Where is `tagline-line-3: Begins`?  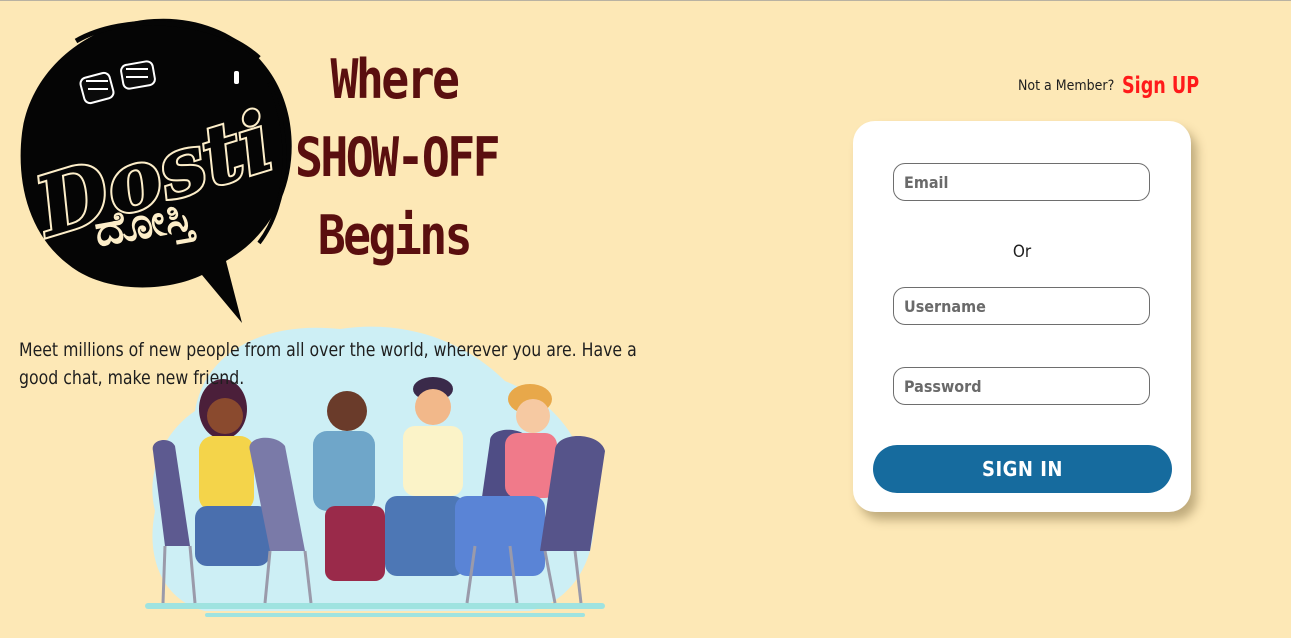
tagline-line-3: Begins is located at coordinates (395, 235).